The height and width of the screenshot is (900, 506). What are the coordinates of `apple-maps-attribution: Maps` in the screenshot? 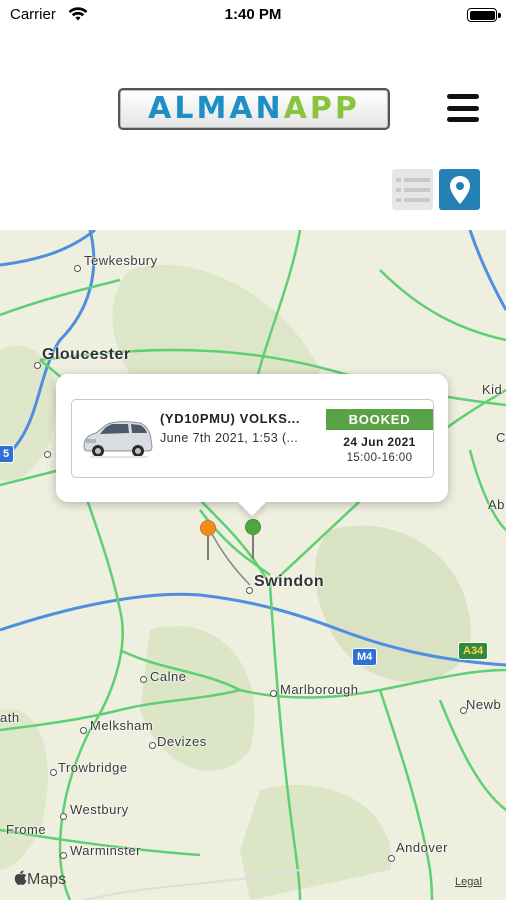 It's located at (40, 879).